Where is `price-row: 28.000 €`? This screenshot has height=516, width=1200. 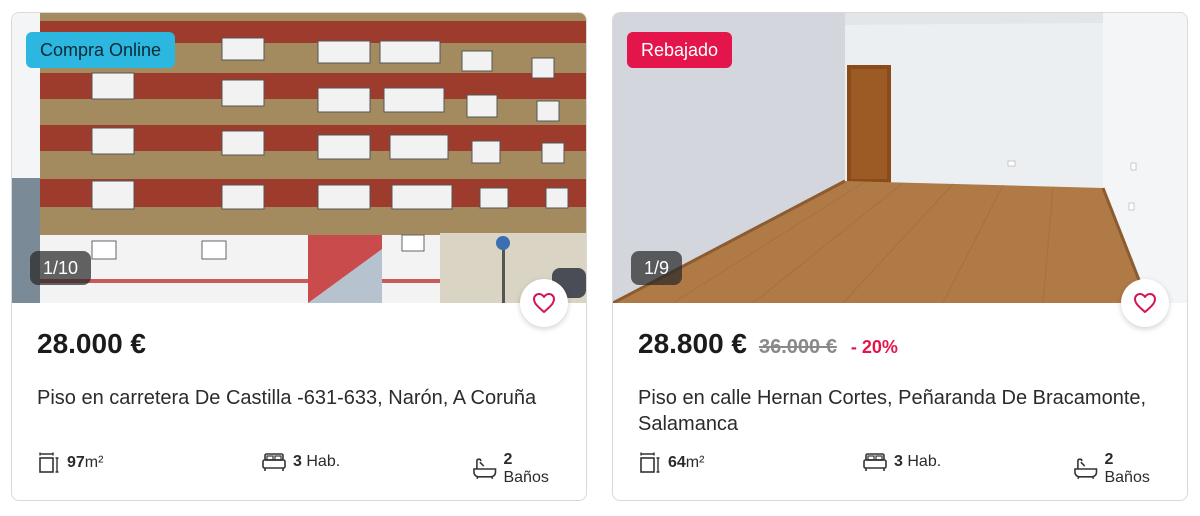
price-row: 28.000 € is located at coordinates (91, 344).